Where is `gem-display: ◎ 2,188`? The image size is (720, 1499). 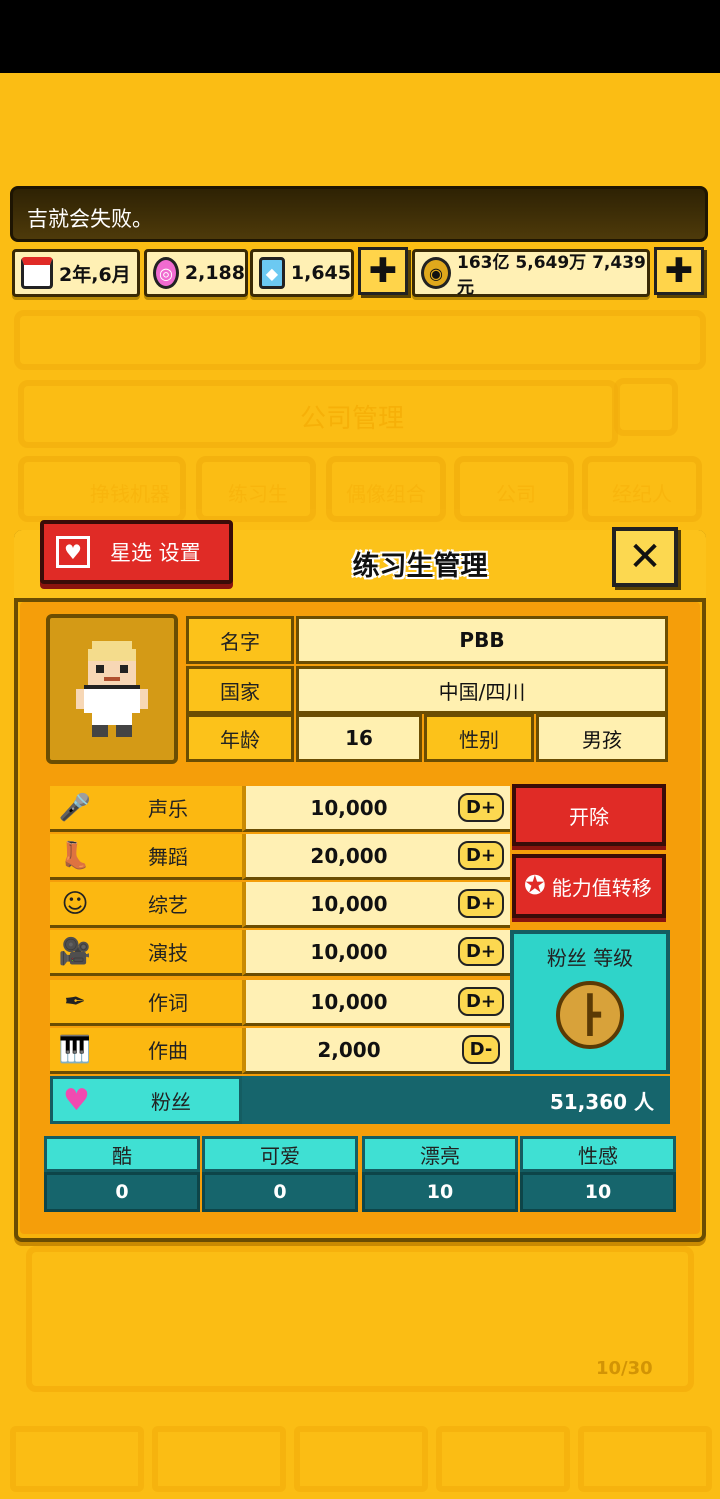 gem-display: ◎ 2,188 is located at coordinates (196, 273).